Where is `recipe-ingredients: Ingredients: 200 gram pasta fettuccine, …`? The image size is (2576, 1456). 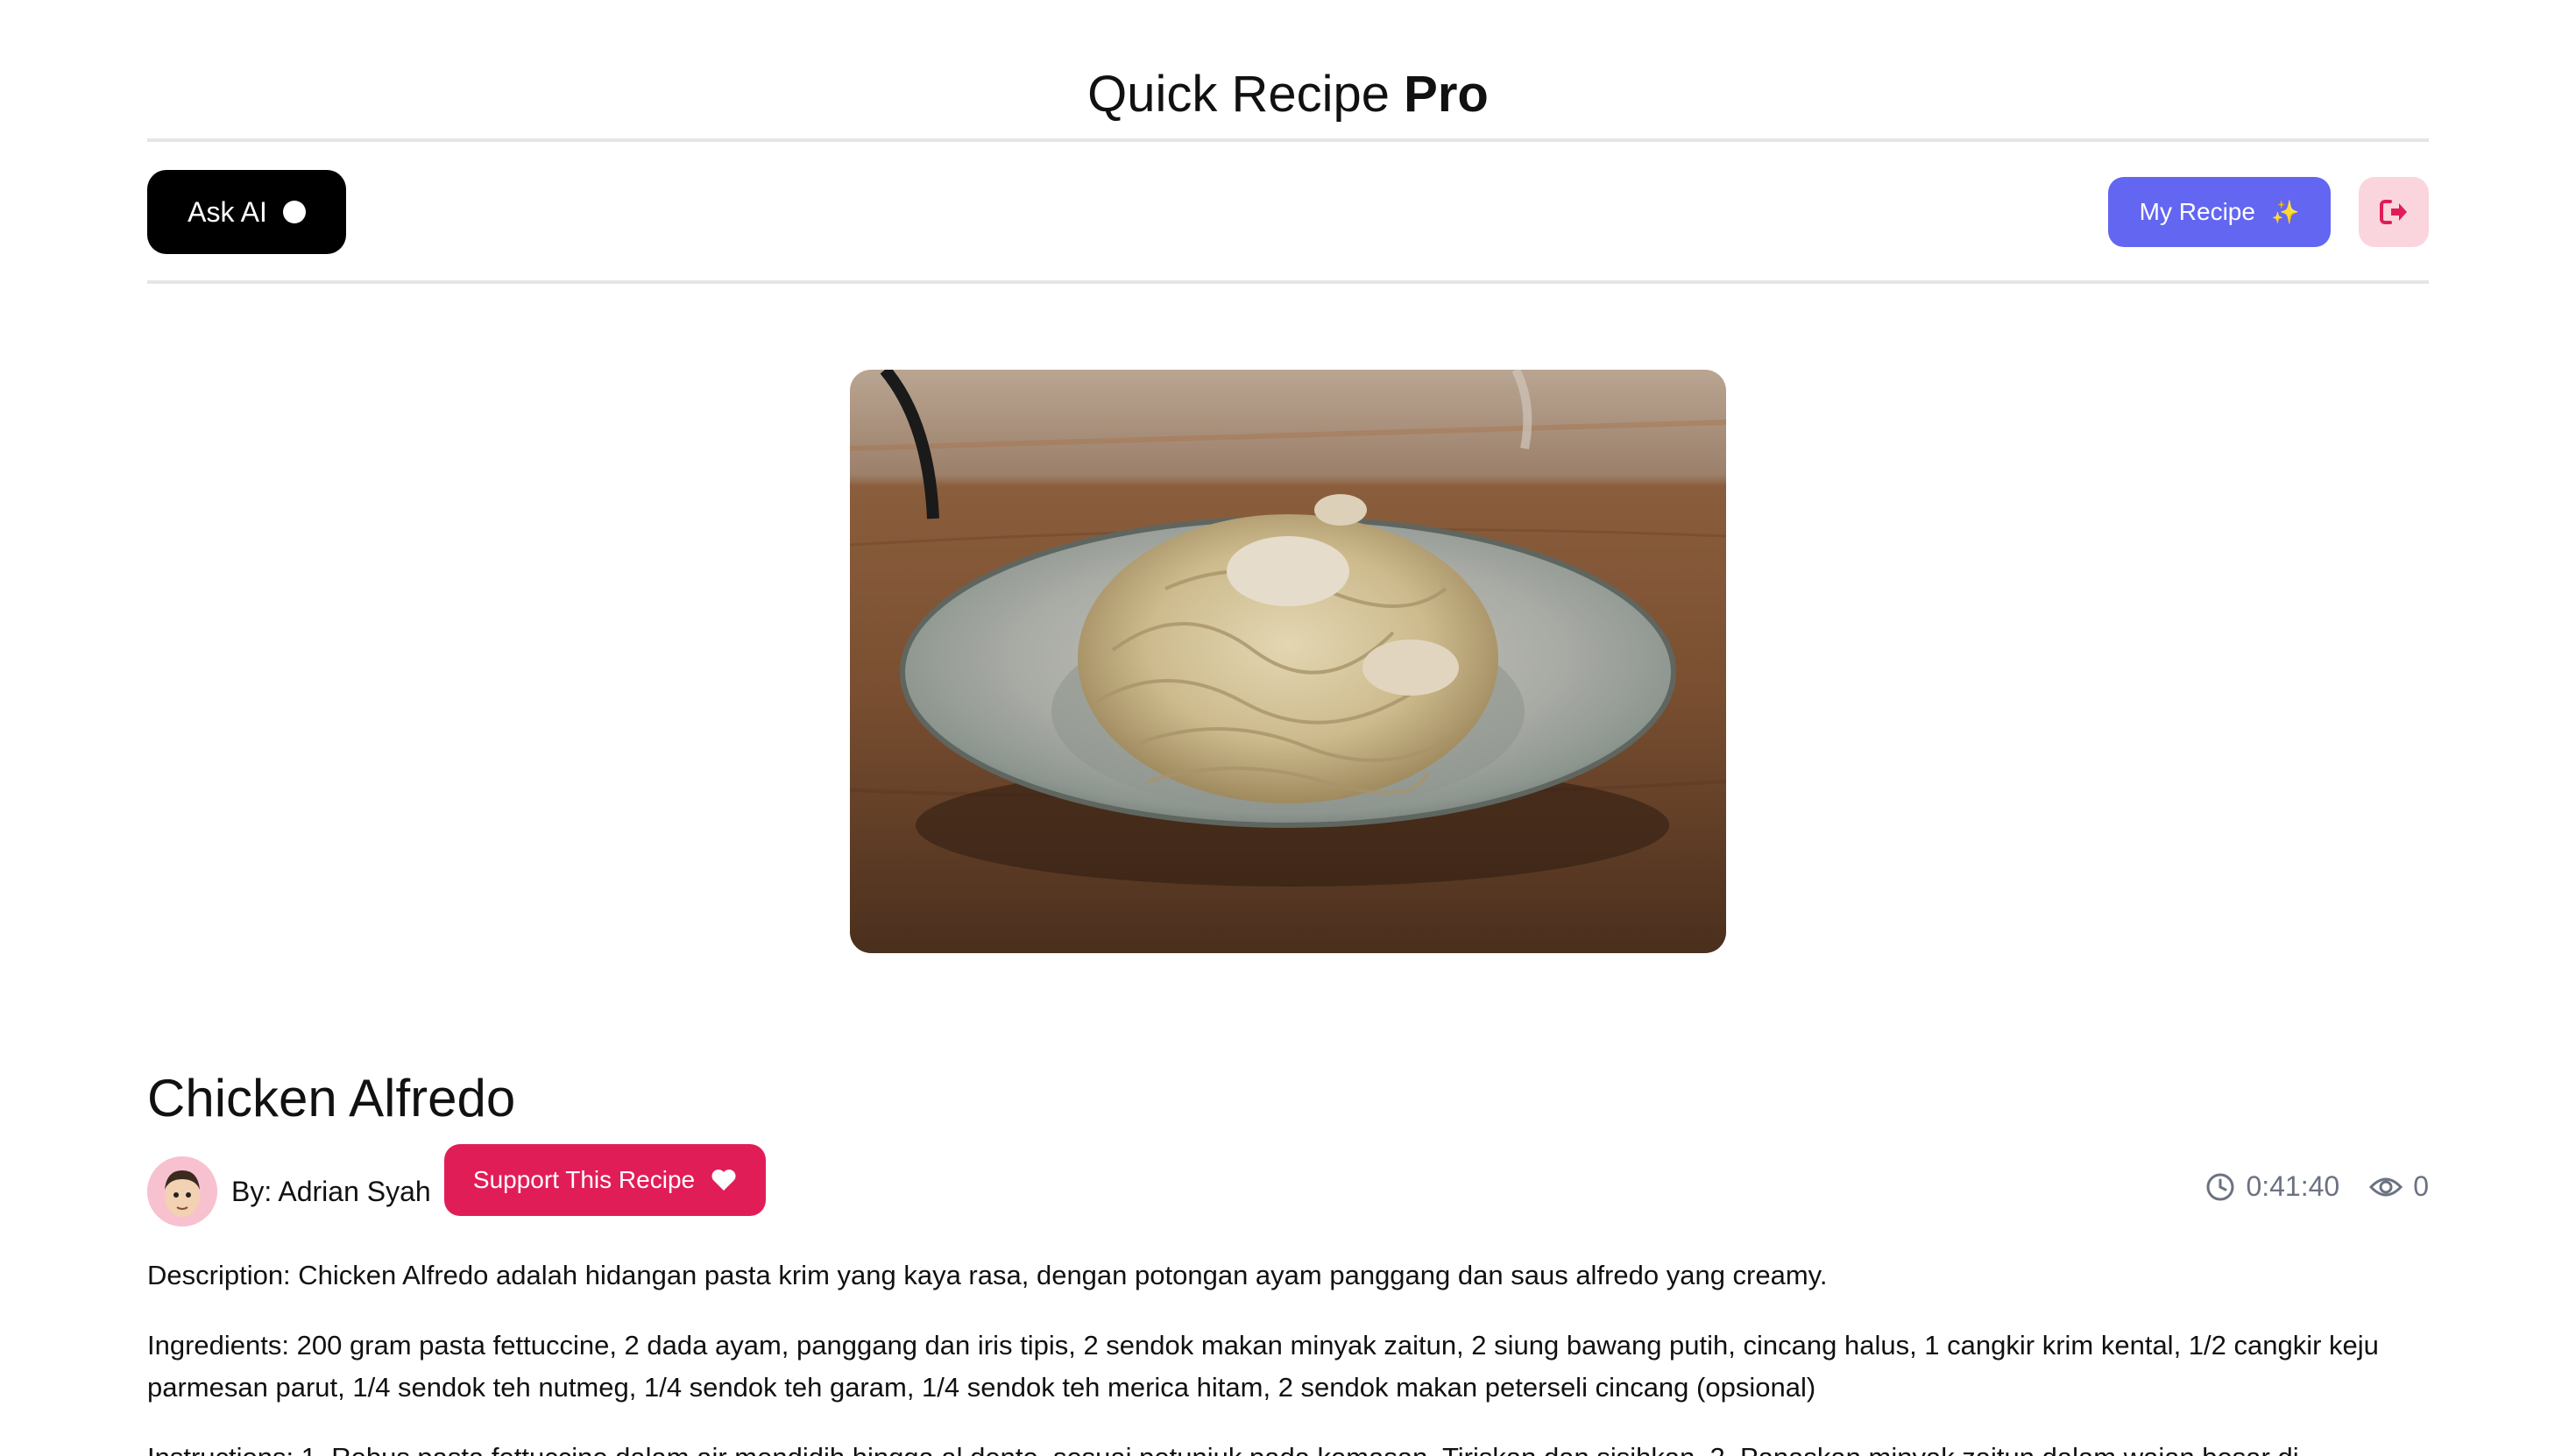
recipe-ingredients: Ingredients: 200 gram pasta fettuccine, … is located at coordinates (1263, 1366).